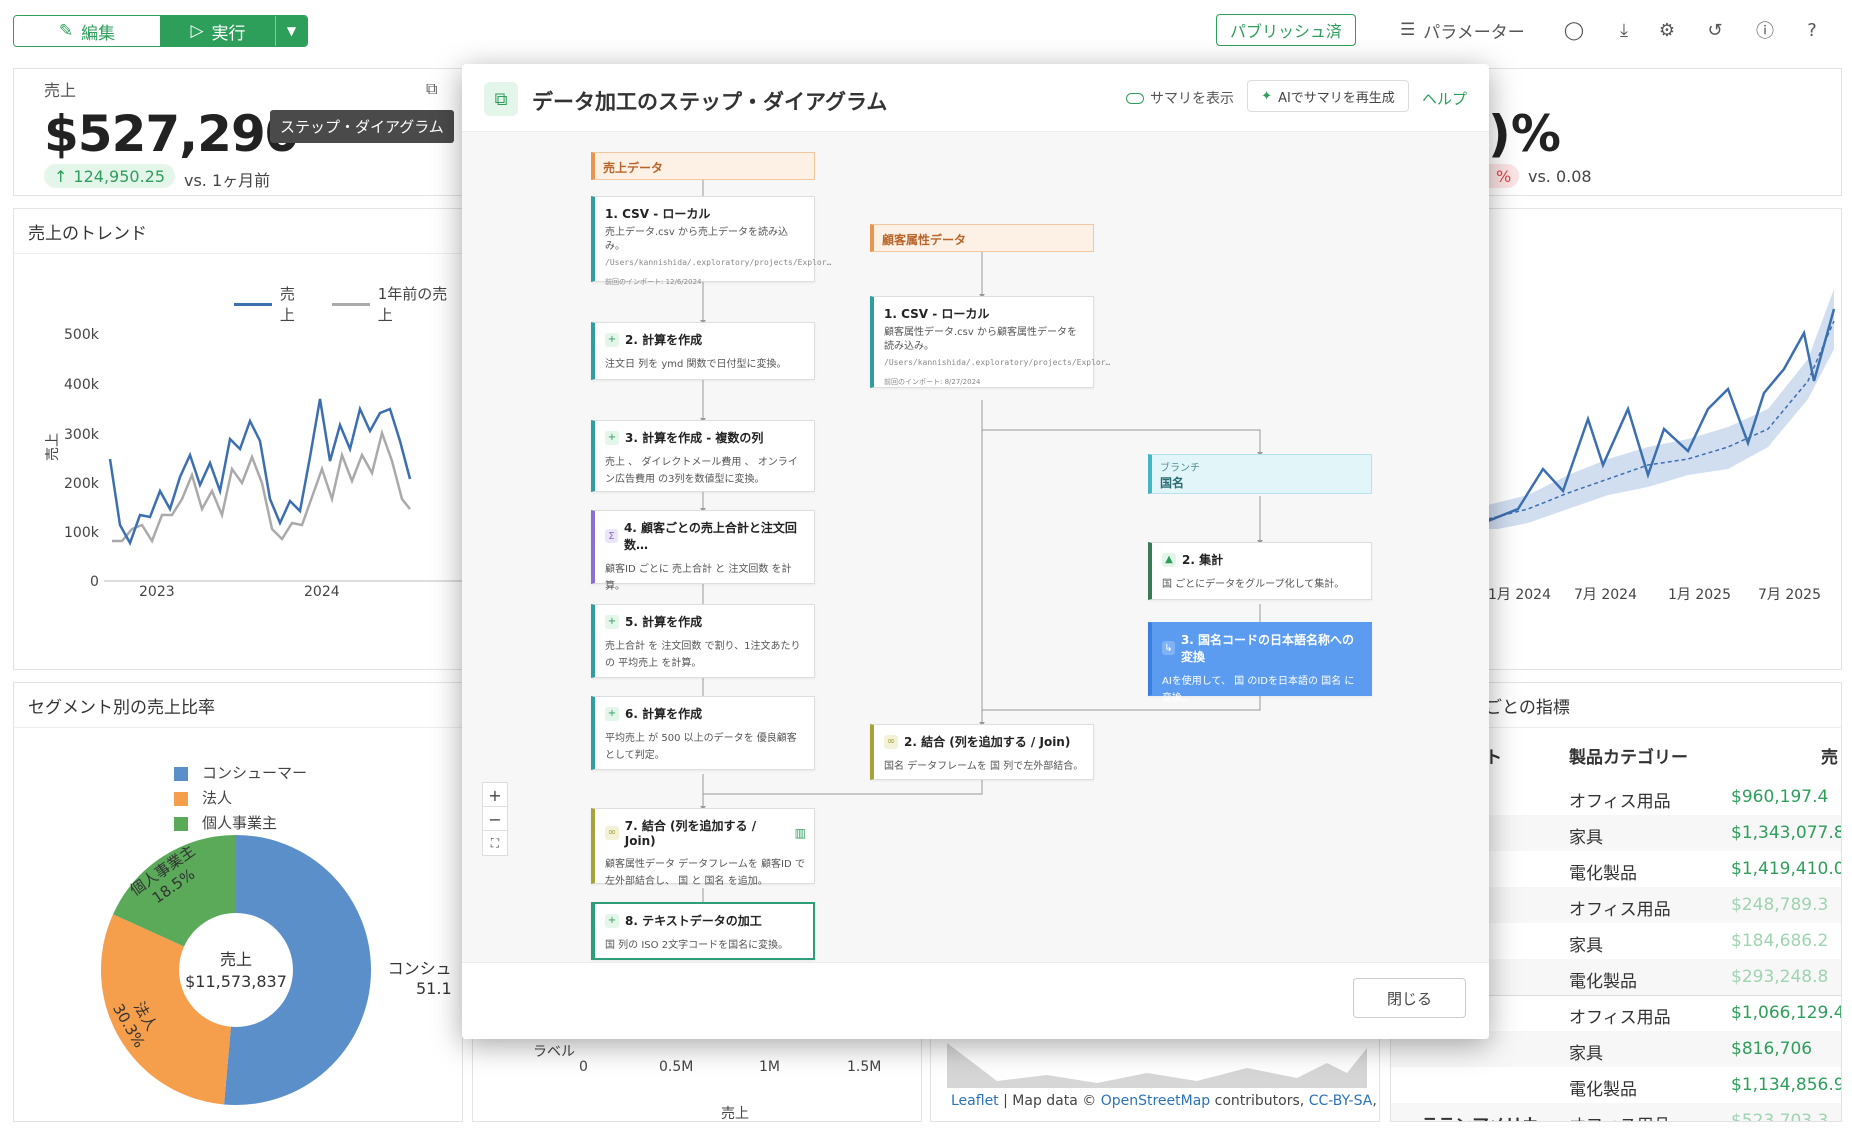  What do you see at coordinates (1628, 758) in the screenshot?
I see `table-header-category: 製品カテゴリー` at bounding box center [1628, 758].